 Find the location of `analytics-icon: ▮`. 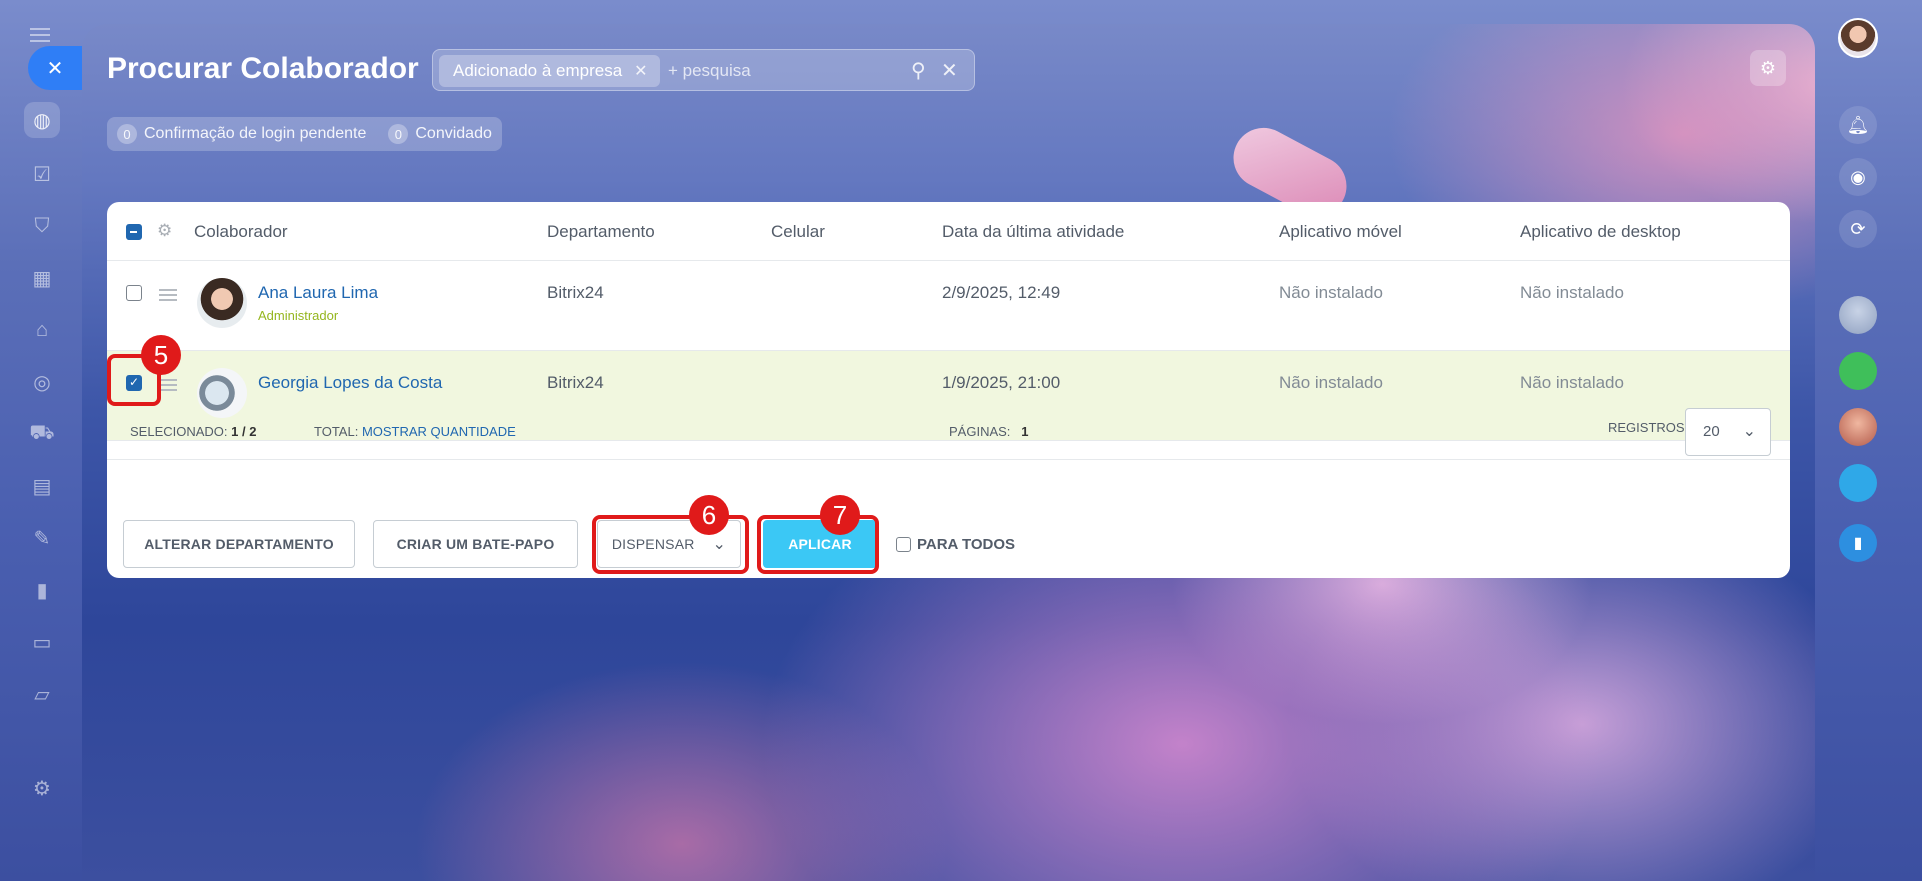

analytics-icon: ▮ is located at coordinates (42, 590).